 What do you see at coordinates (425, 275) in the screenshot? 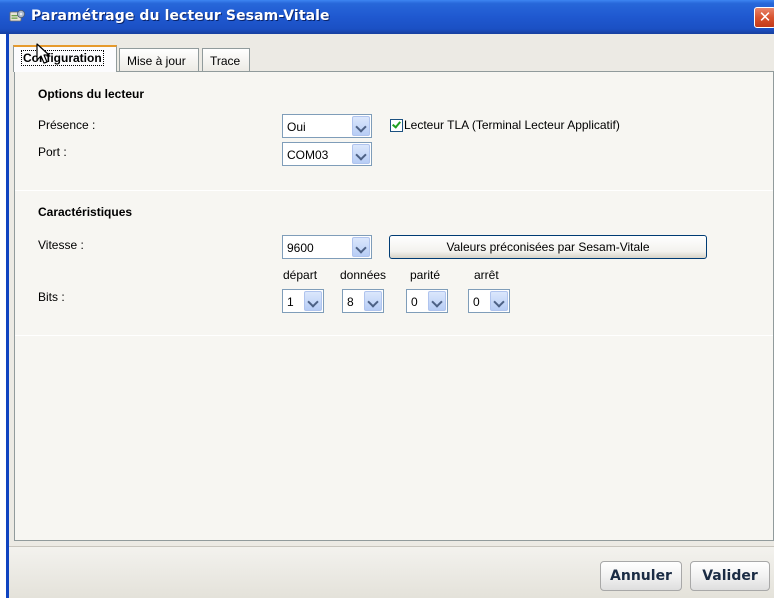
I see `bits-header-parite: parité` at bounding box center [425, 275].